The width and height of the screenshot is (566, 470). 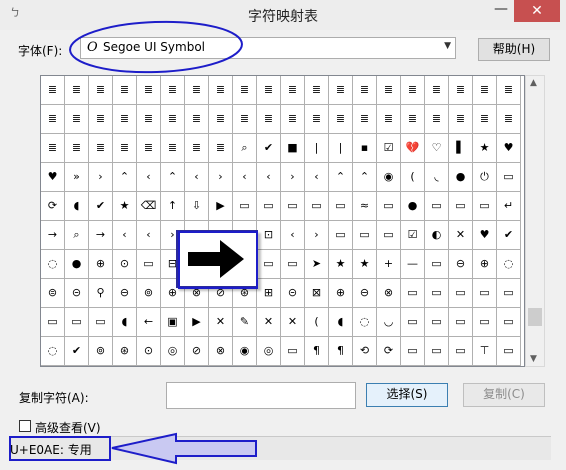 I want to click on char-cell: ◖, so click(x=77, y=206).